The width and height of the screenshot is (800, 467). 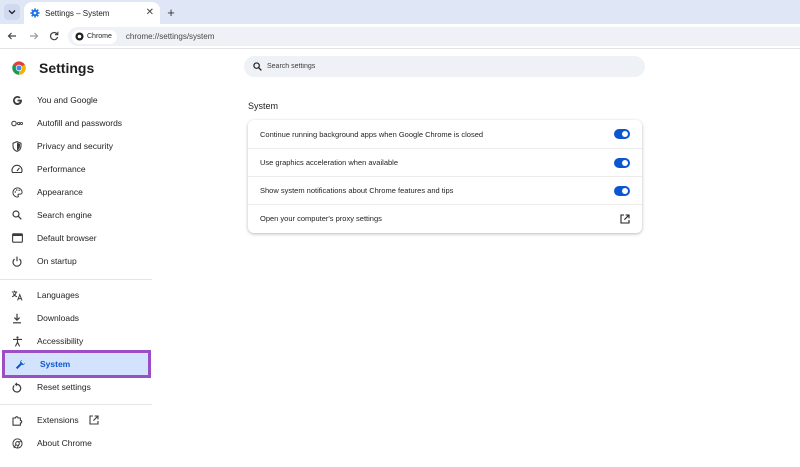 I want to click on sidebar-item-system: System, so click(x=76, y=364).